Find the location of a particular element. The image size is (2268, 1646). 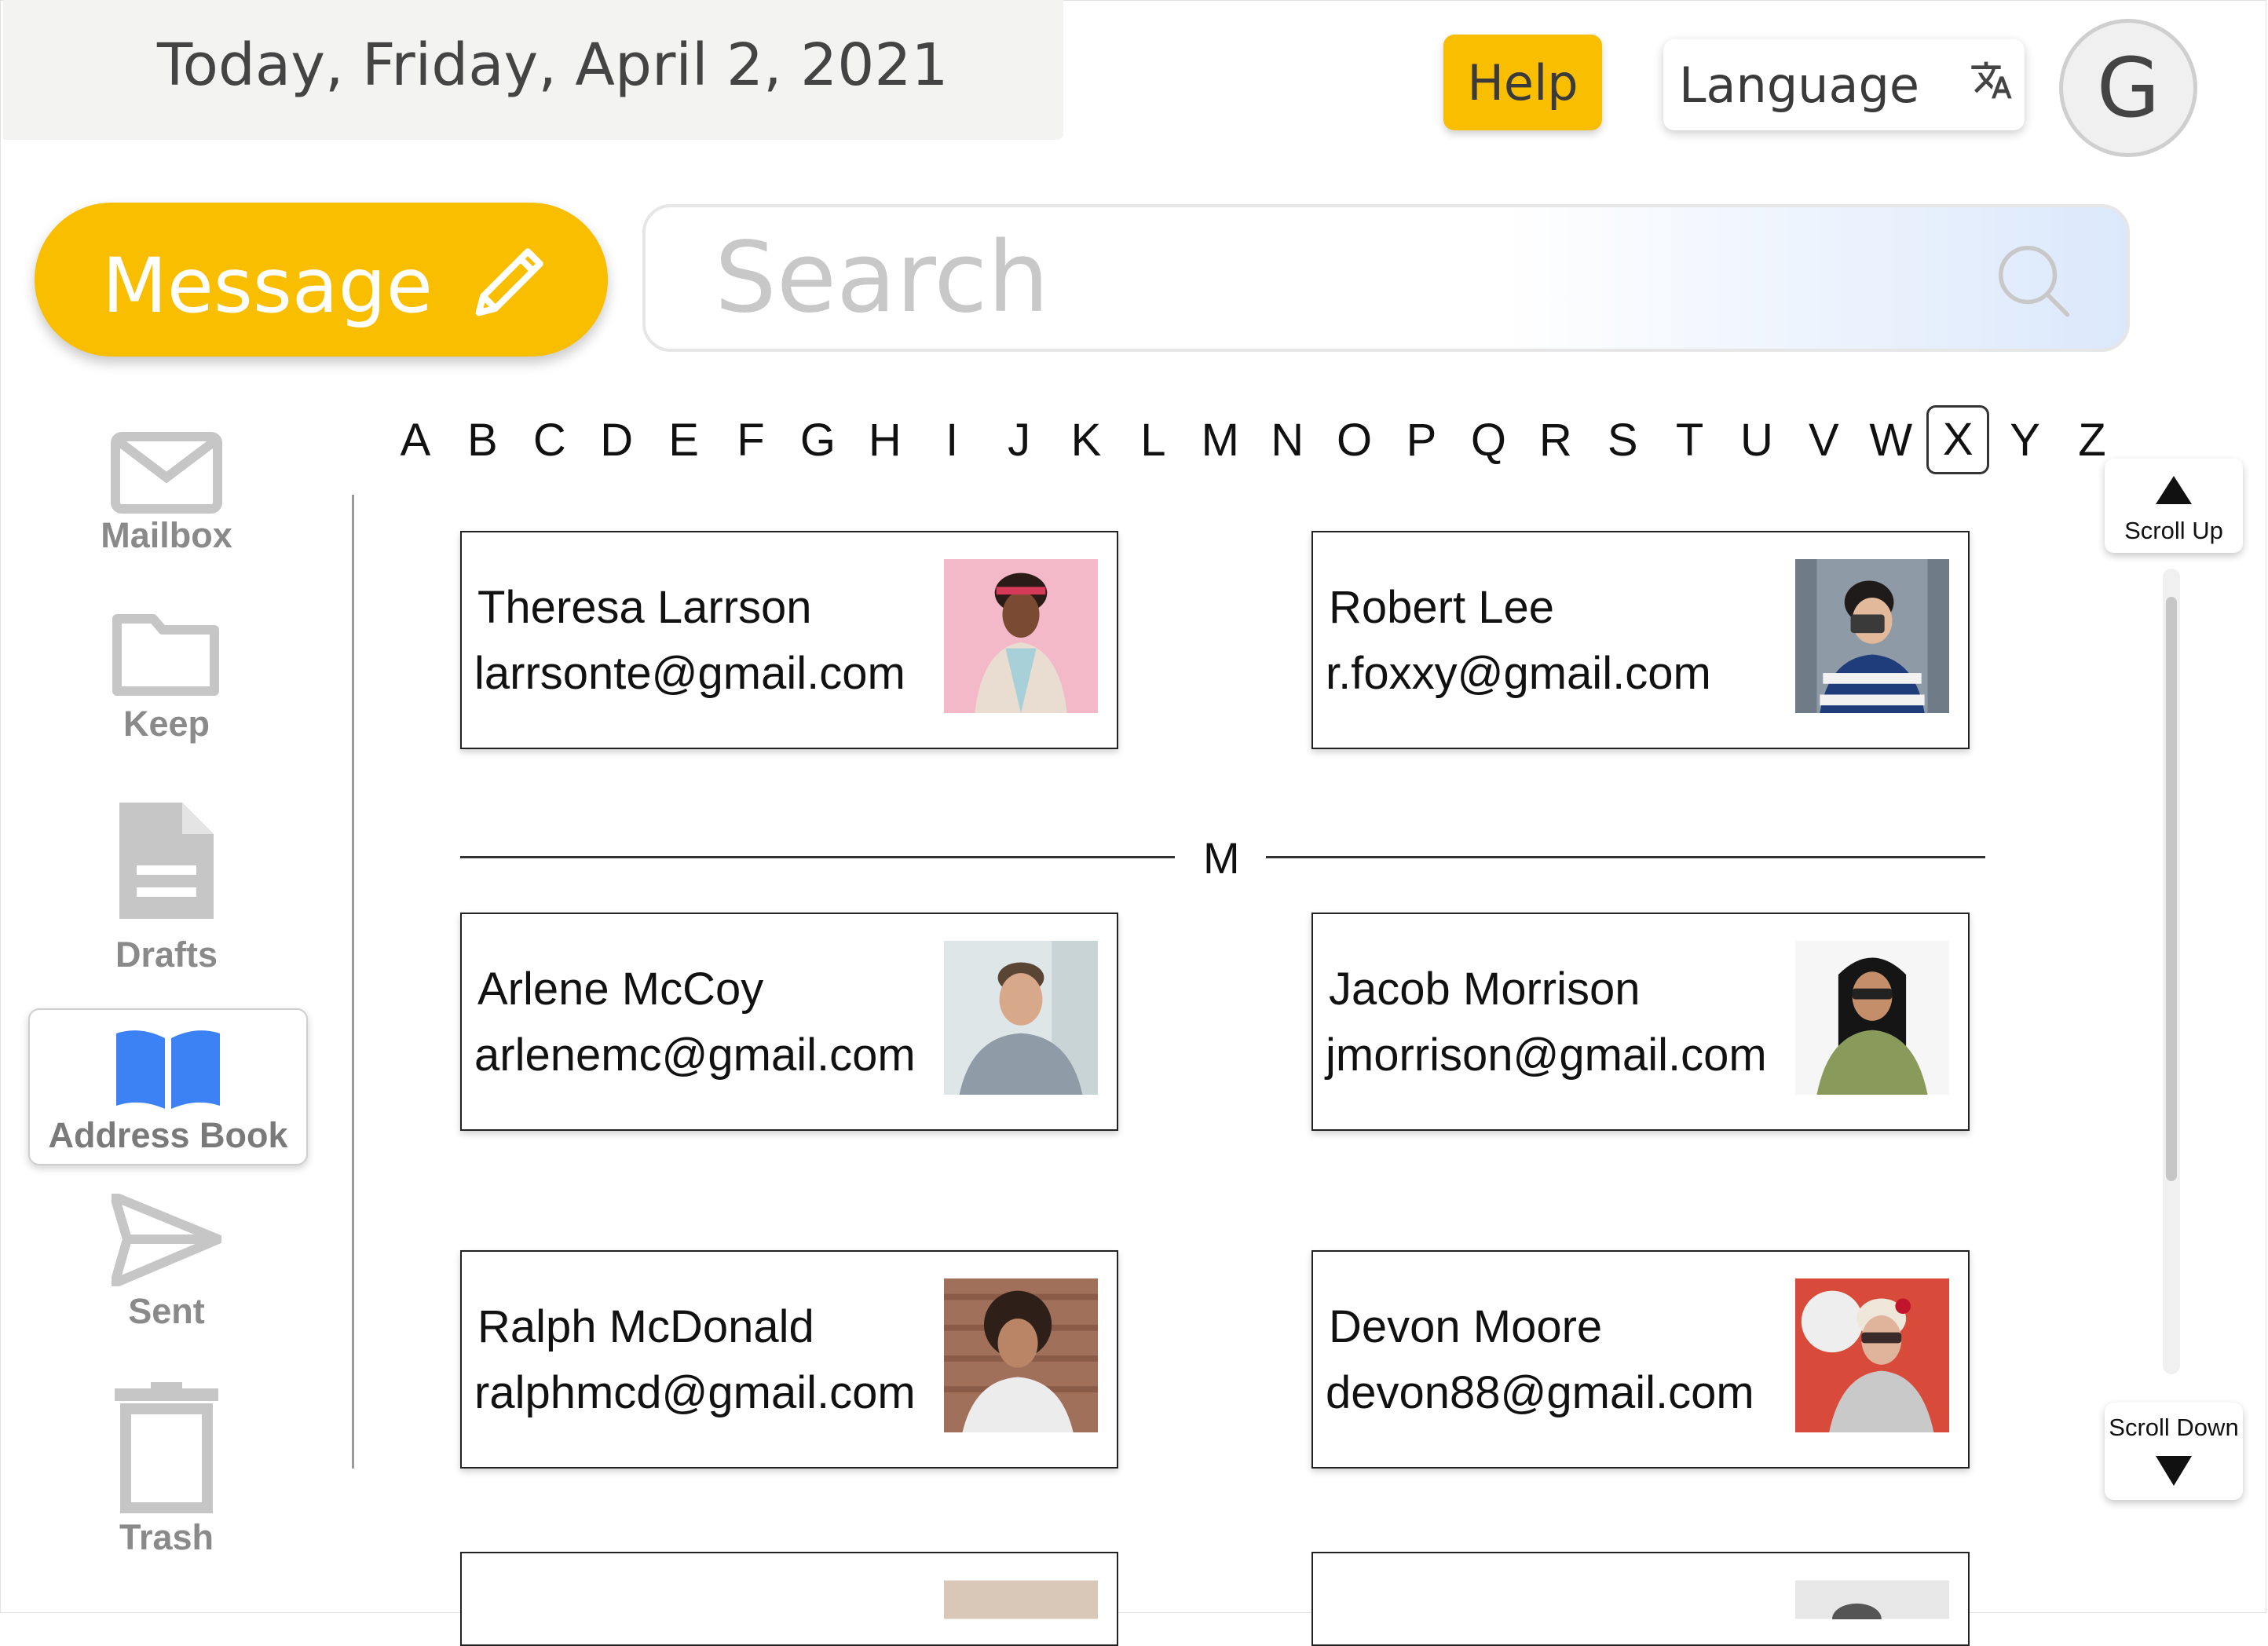

alphabet-letter-h: H is located at coordinates (885, 440).